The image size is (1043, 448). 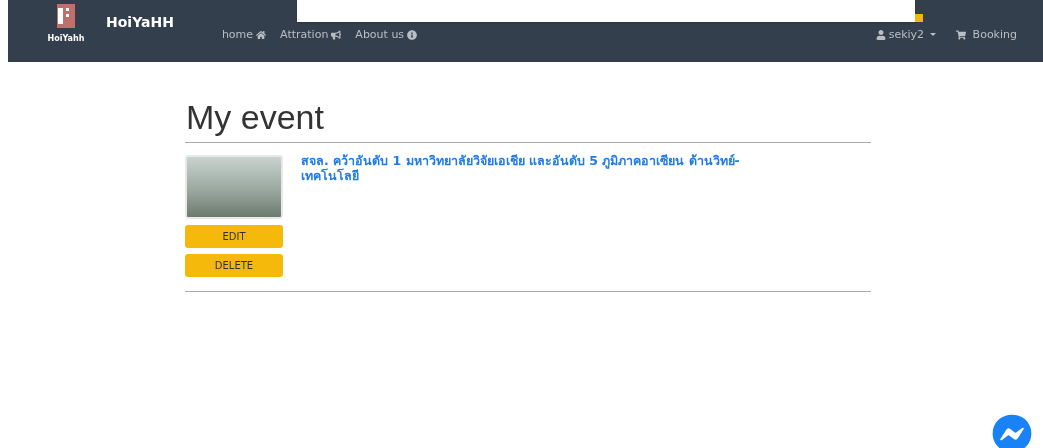 I want to click on booking-link: Booking, so click(x=986, y=34).